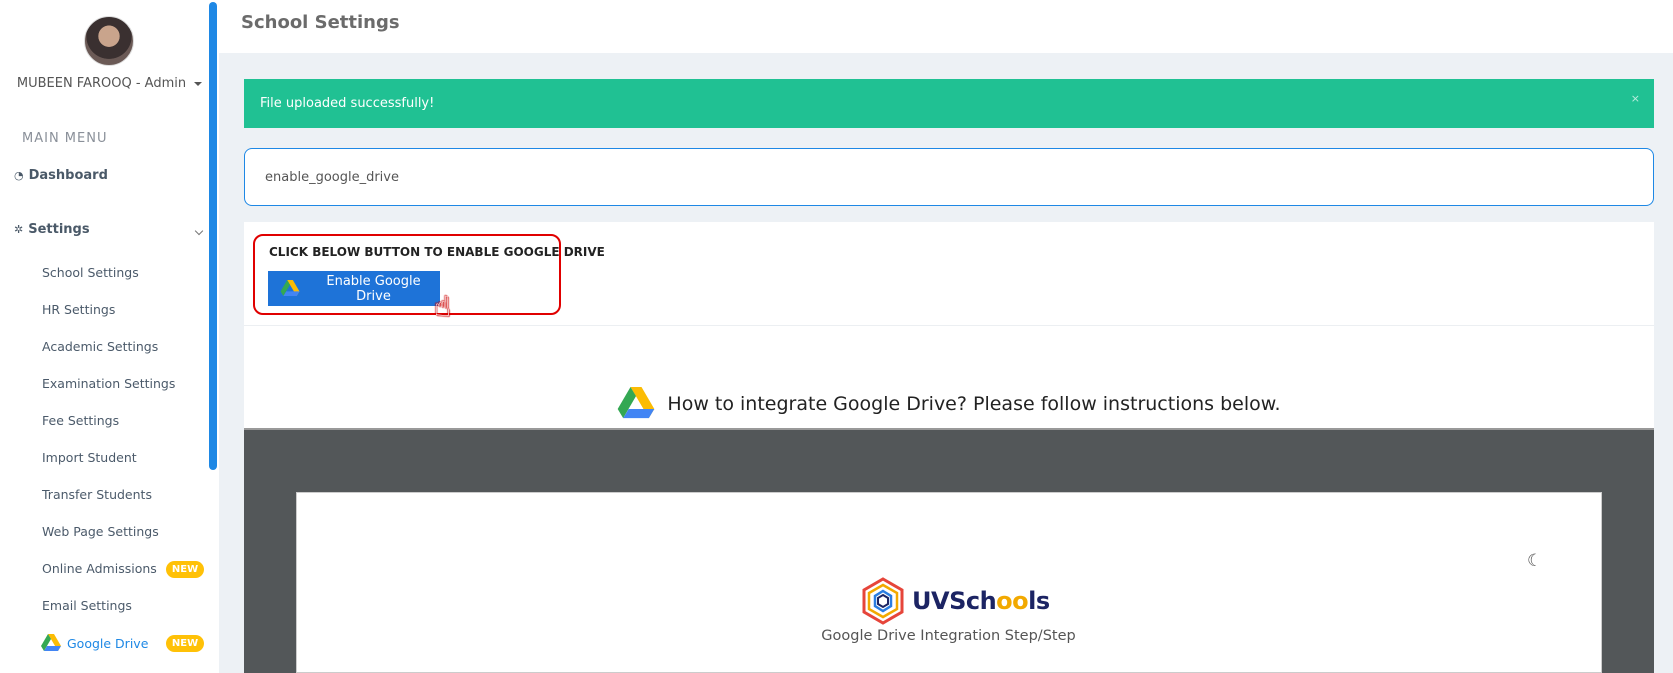 The width and height of the screenshot is (1673, 673). Describe the element at coordinates (1039, 601) in the screenshot. I see `logo-text-suffix: ls` at that location.